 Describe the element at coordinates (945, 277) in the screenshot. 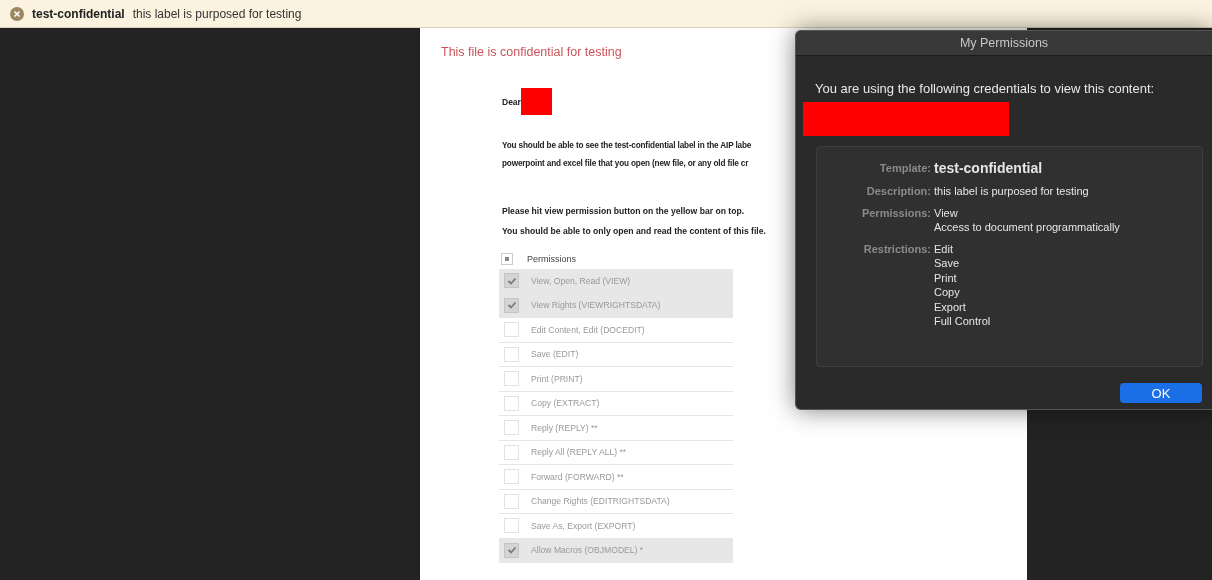

I see `field-value: Print` at that location.